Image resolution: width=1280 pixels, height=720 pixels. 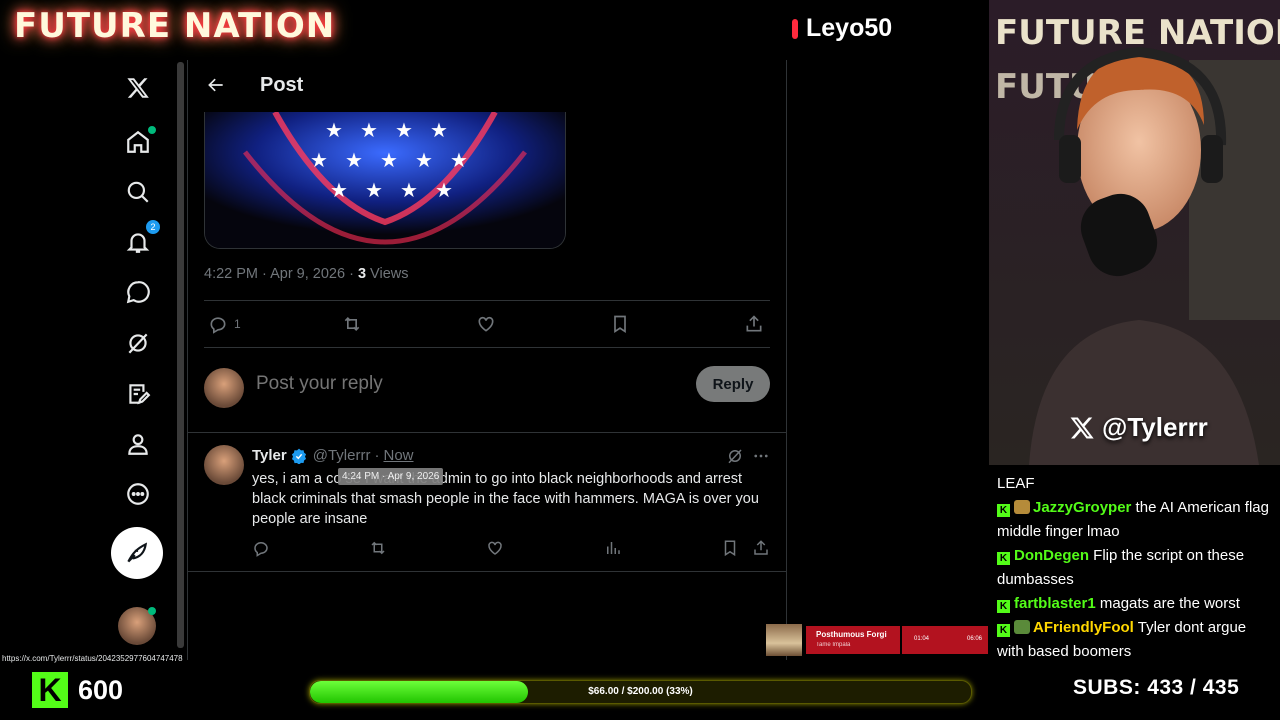 I want to click on chat-message: LEAF, so click(x=1134, y=484).